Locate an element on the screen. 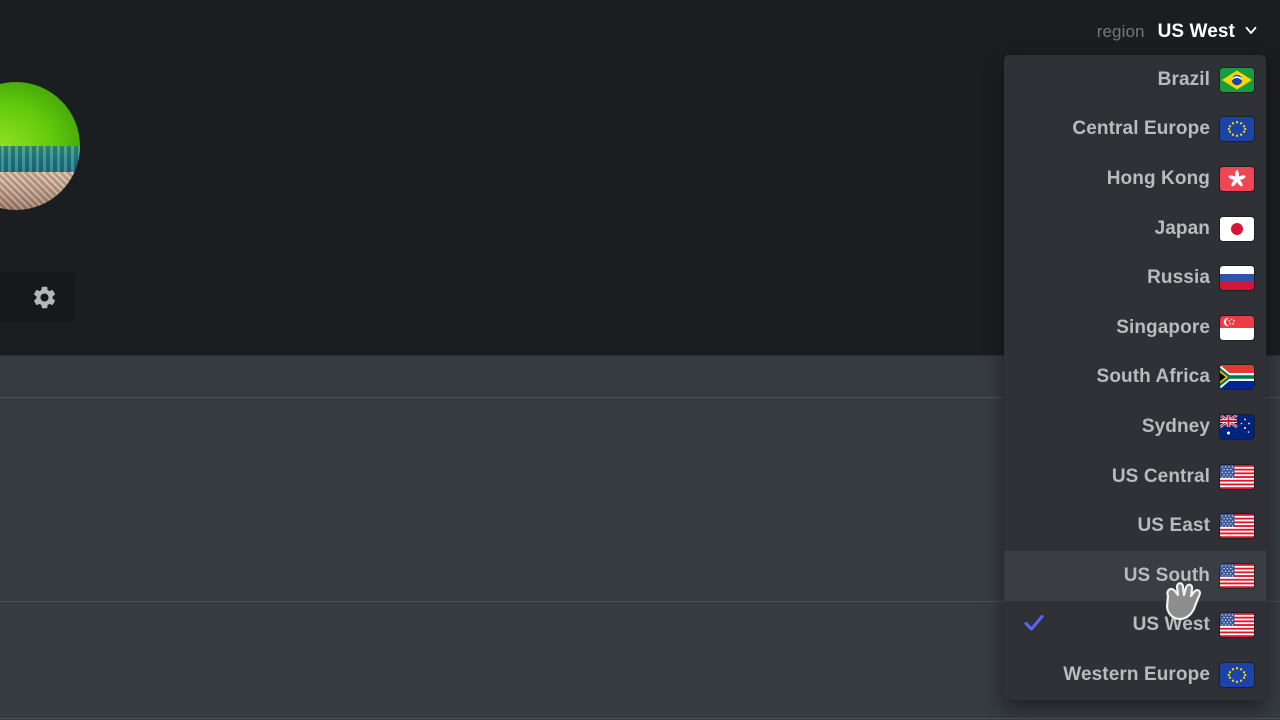 Image resolution: width=1280 pixels, height=720 pixels. flag-ru-icon is located at coordinates (1237, 278).